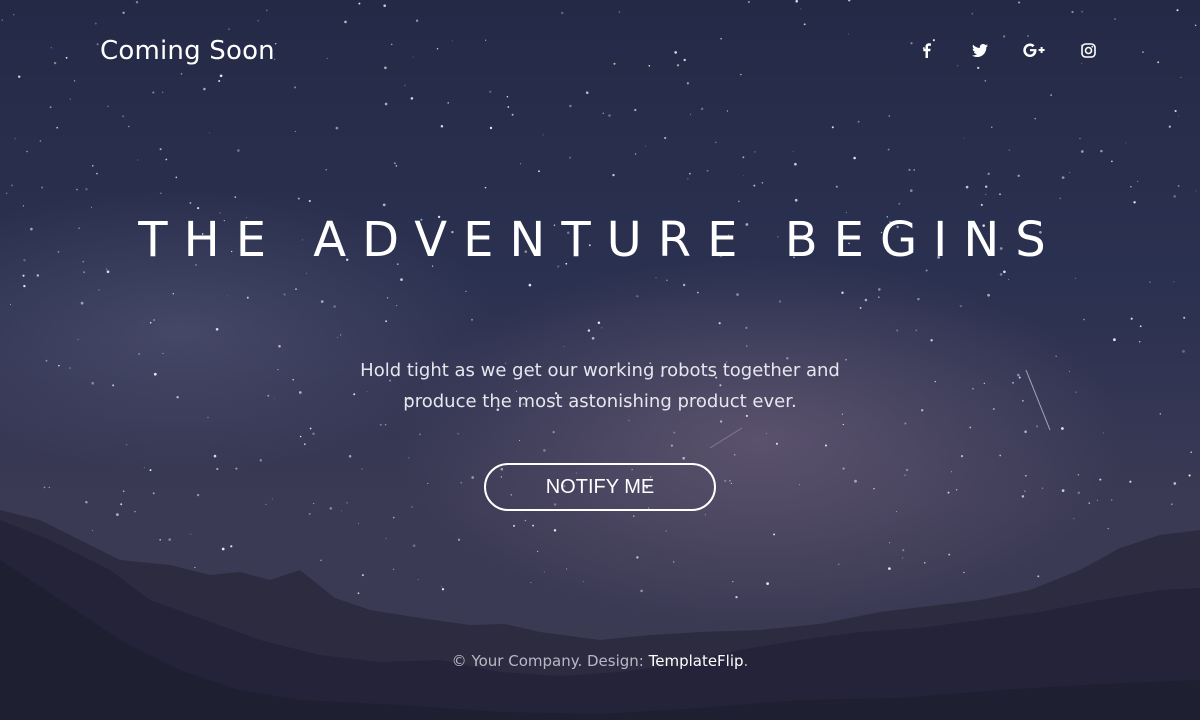  What do you see at coordinates (600, 487) in the screenshot?
I see `notify-me-button: NOTIFY ME` at bounding box center [600, 487].